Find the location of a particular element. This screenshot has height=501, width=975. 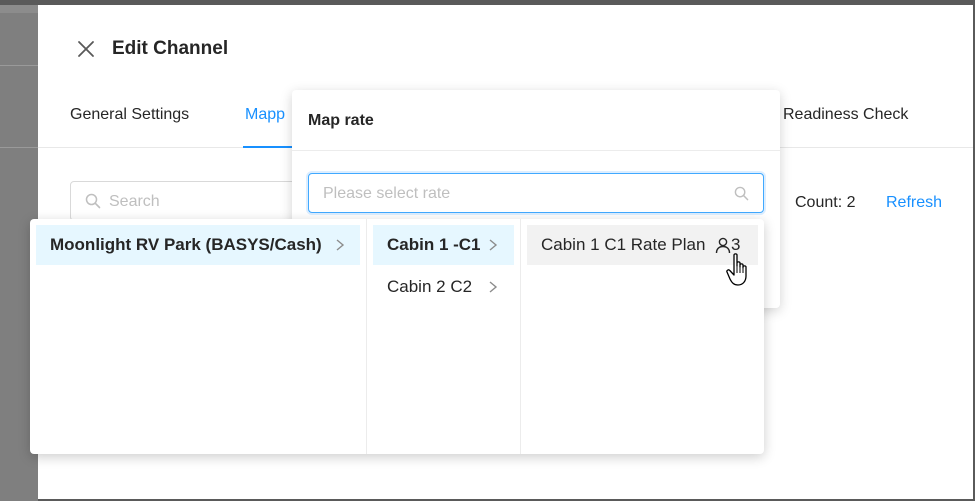

active-tab-indicator is located at coordinates (268, 147).